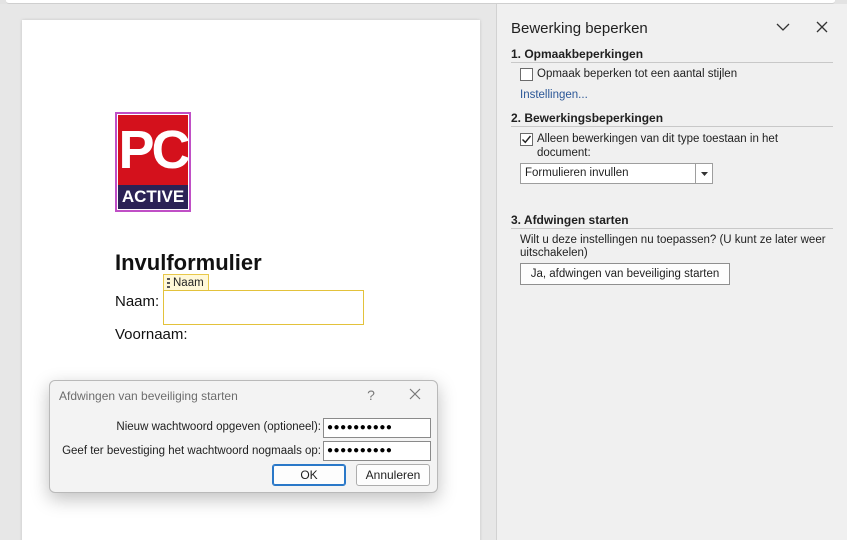  Describe the element at coordinates (672, 119) in the screenshot. I see `section-editing-heading: 2. Bewerkingsbeperkingen` at that location.